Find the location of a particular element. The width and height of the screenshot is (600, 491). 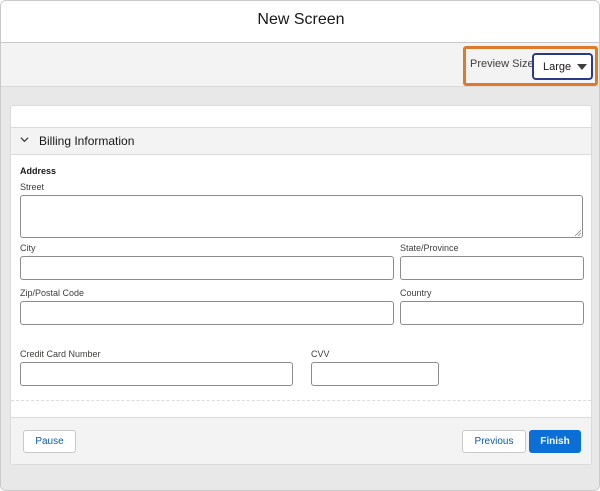

street-field is located at coordinates (301, 216).